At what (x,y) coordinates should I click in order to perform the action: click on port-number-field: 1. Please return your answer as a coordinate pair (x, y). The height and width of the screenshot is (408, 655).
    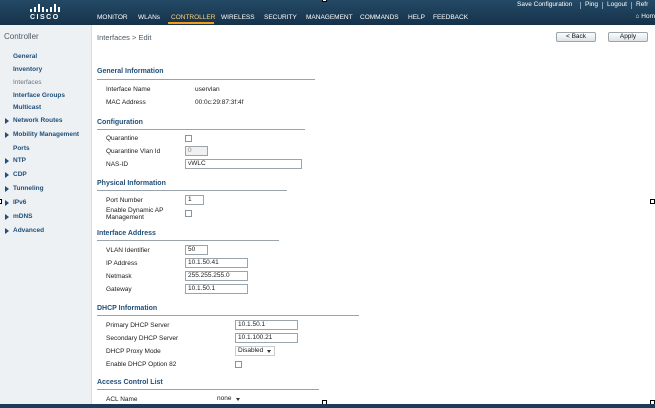
    Looking at the image, I should click on (194, 200).